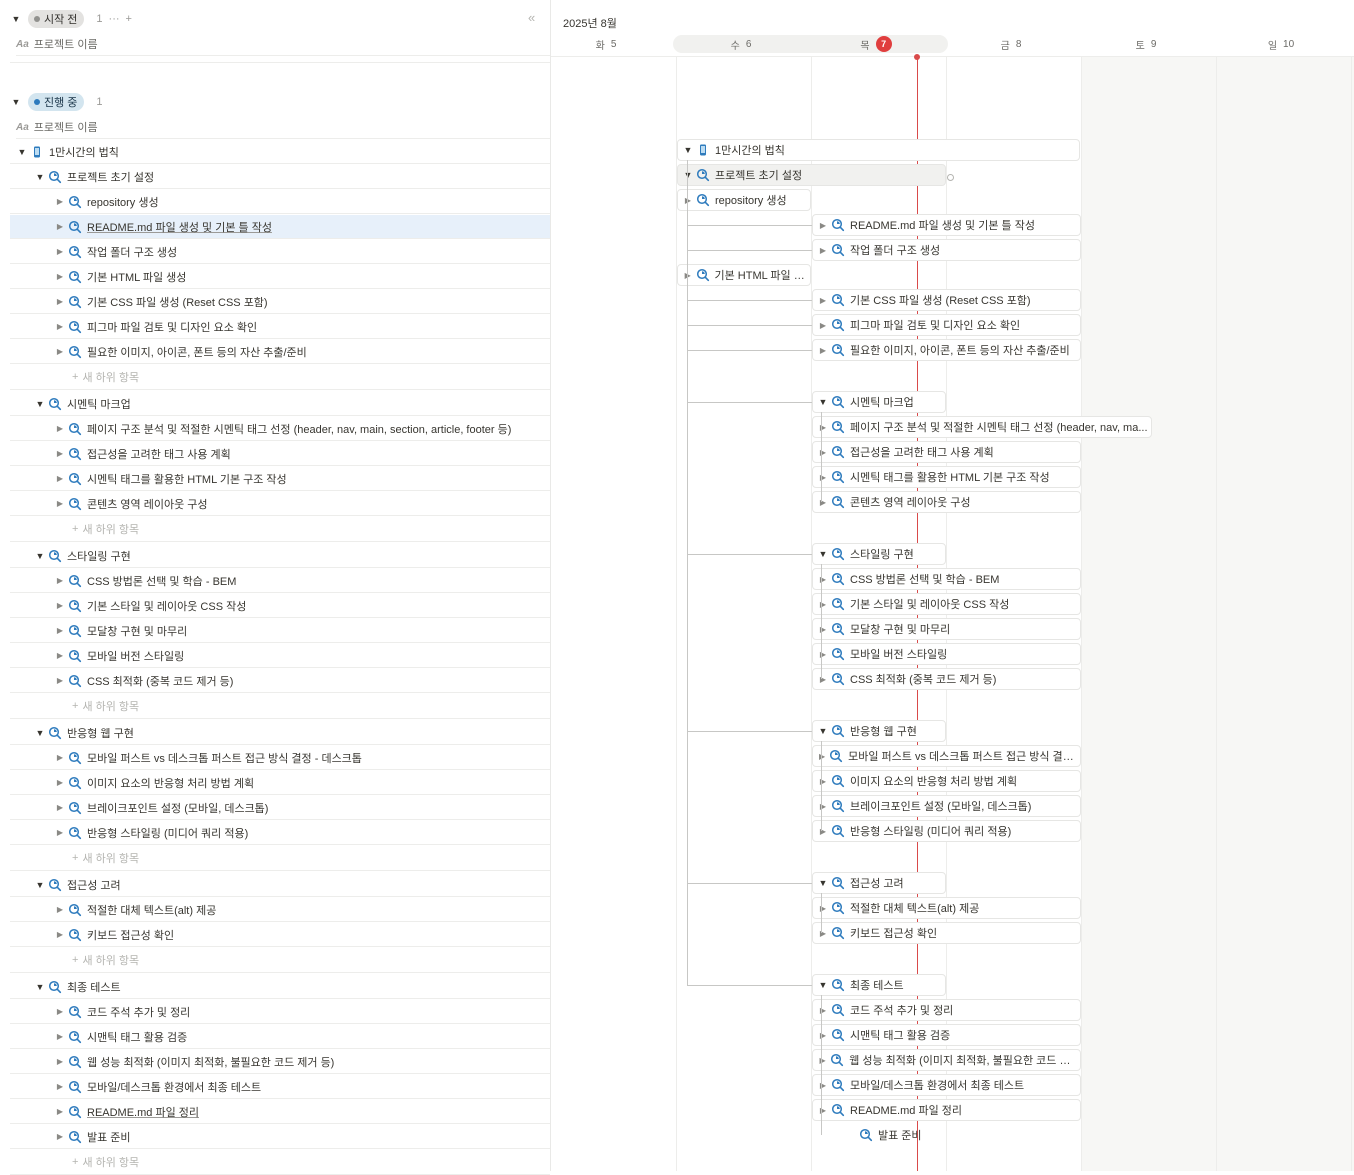 This screenshot has height=1175, width=1354. What do you see at coordinates (744, 275) in the screenshot?
I see `timeline-bar: ▶기본 HTML 파일 생성` at bounding box center [744, 275].